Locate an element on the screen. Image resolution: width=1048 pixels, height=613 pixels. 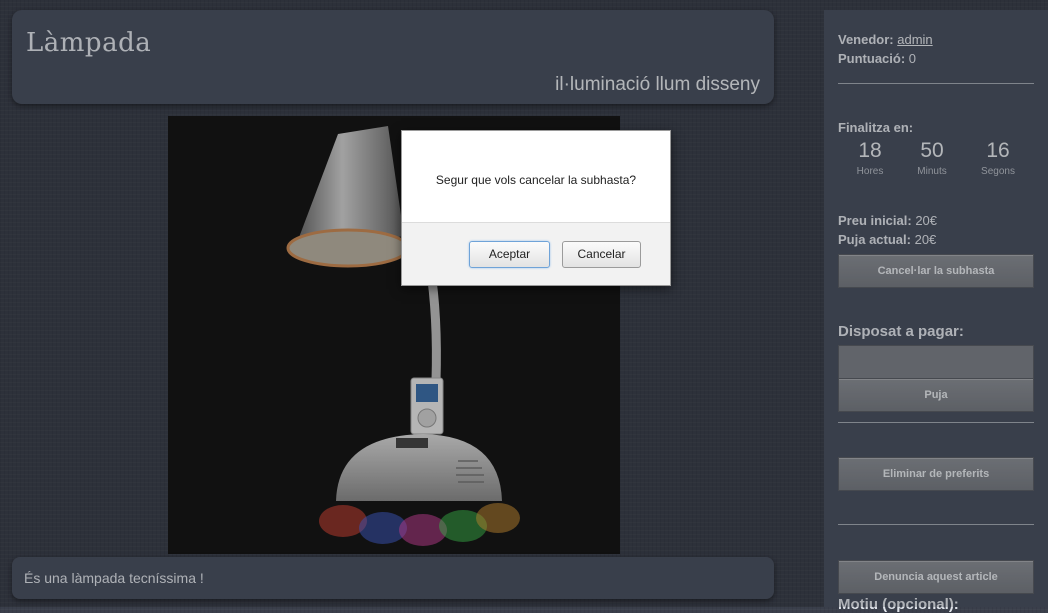
rating-value: 0 is located at coordinates (912, 58).